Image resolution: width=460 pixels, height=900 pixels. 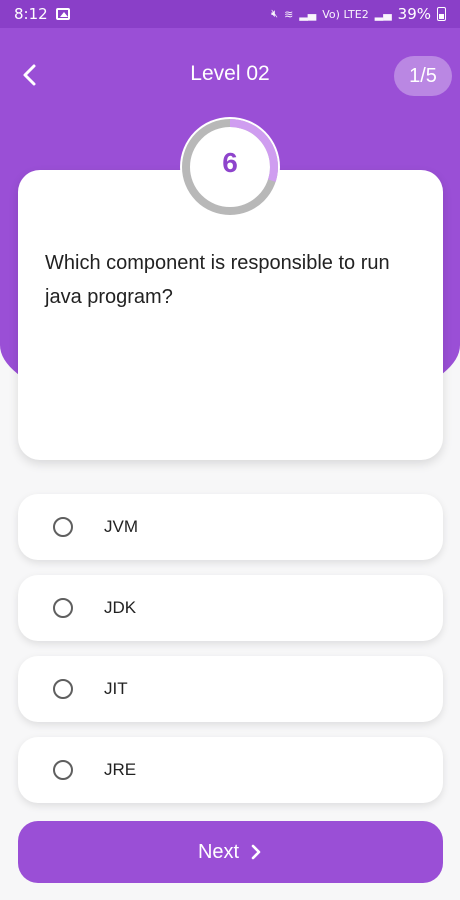 I want to click on next-button: Next, so click(x=230, y=852).